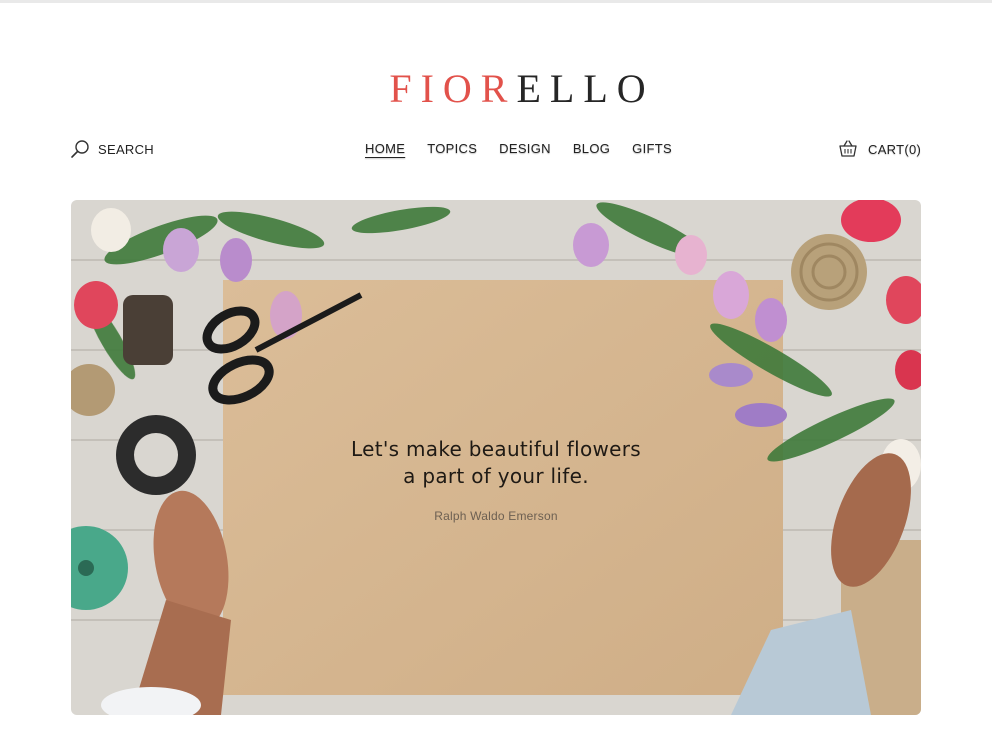 The height and width of the screenshot is (745, 992). What do you see at coordinates (496, 476) in the screenshot?
I see `hero-quote-line2: a part of your life.` at bounding box center [496, 476].